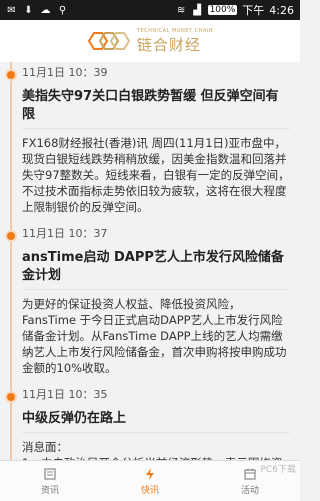 This screenshot has height=501, width=320. What do you see at coordinates (50, 481) in the screenshot?
I see `nav-news: 资讯` at bounding box center [50, 481].